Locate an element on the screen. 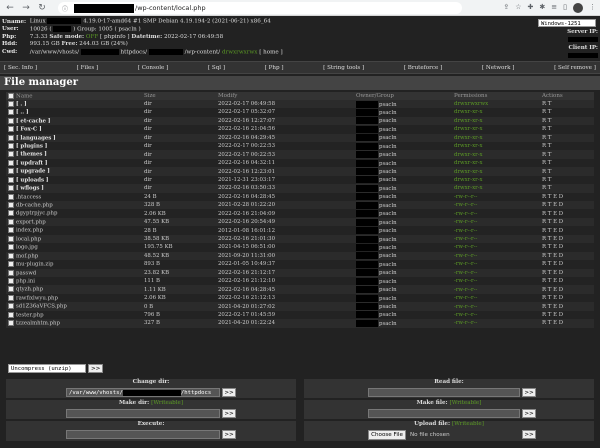  menu-bruteforce: [ Bruteforce ] is located at coordinates (423, 68).